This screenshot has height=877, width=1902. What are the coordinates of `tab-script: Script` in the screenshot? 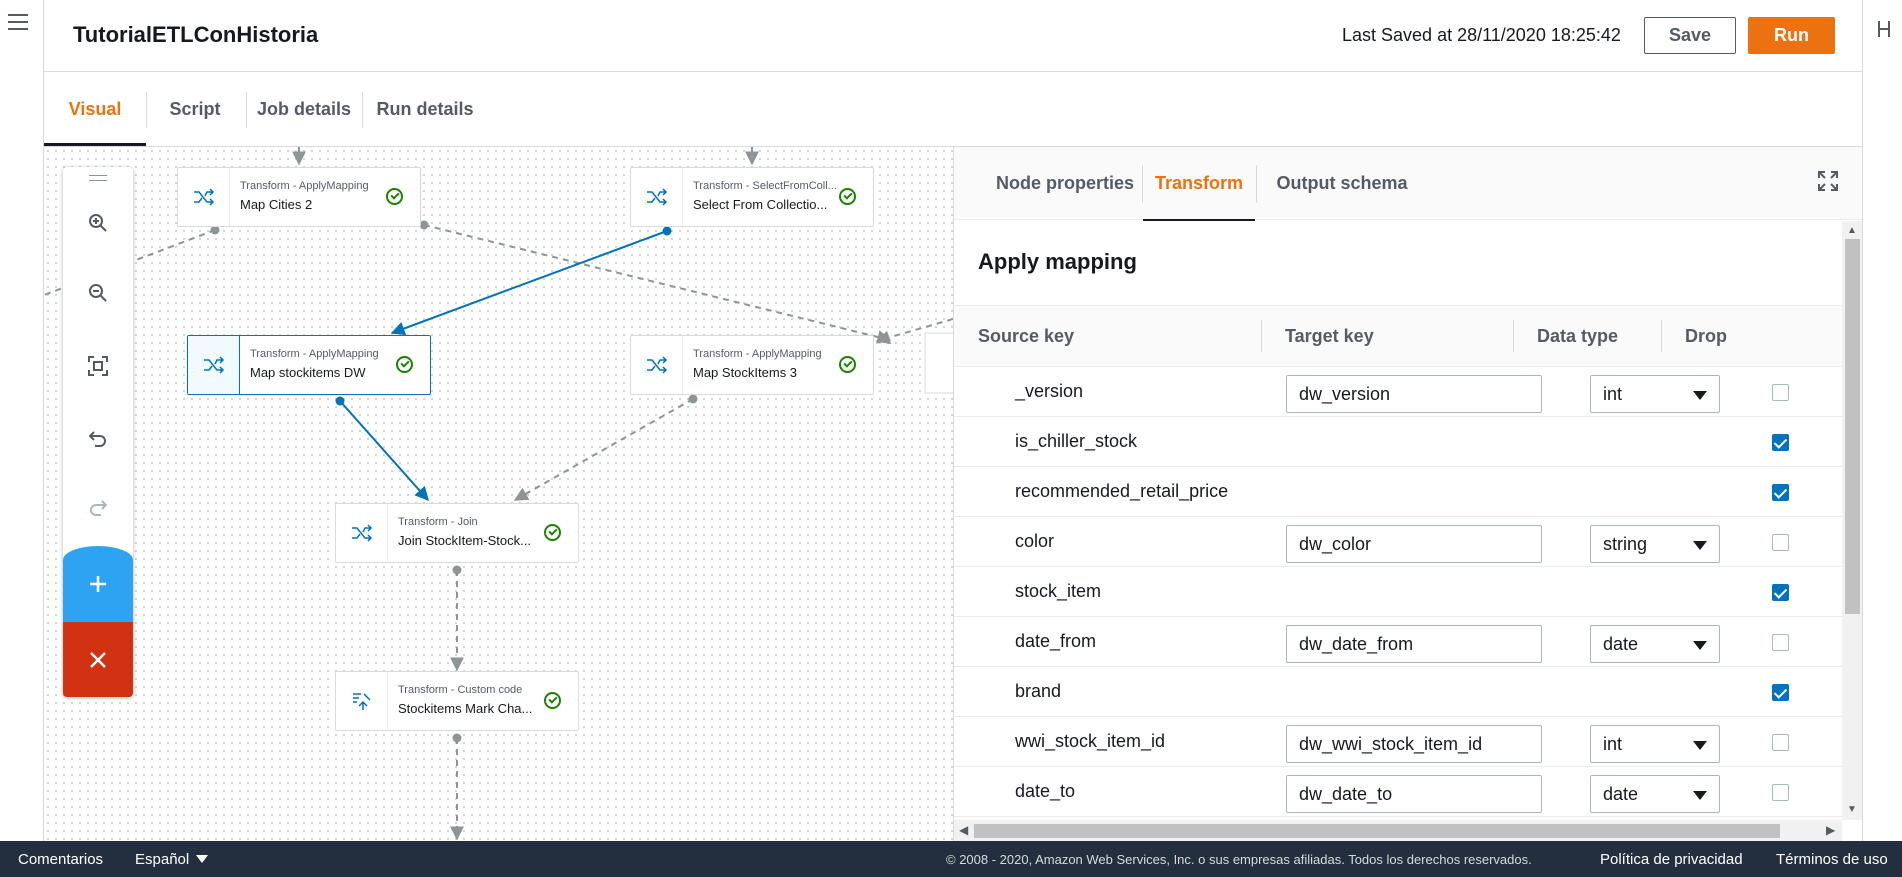 It's located at (195, 109).